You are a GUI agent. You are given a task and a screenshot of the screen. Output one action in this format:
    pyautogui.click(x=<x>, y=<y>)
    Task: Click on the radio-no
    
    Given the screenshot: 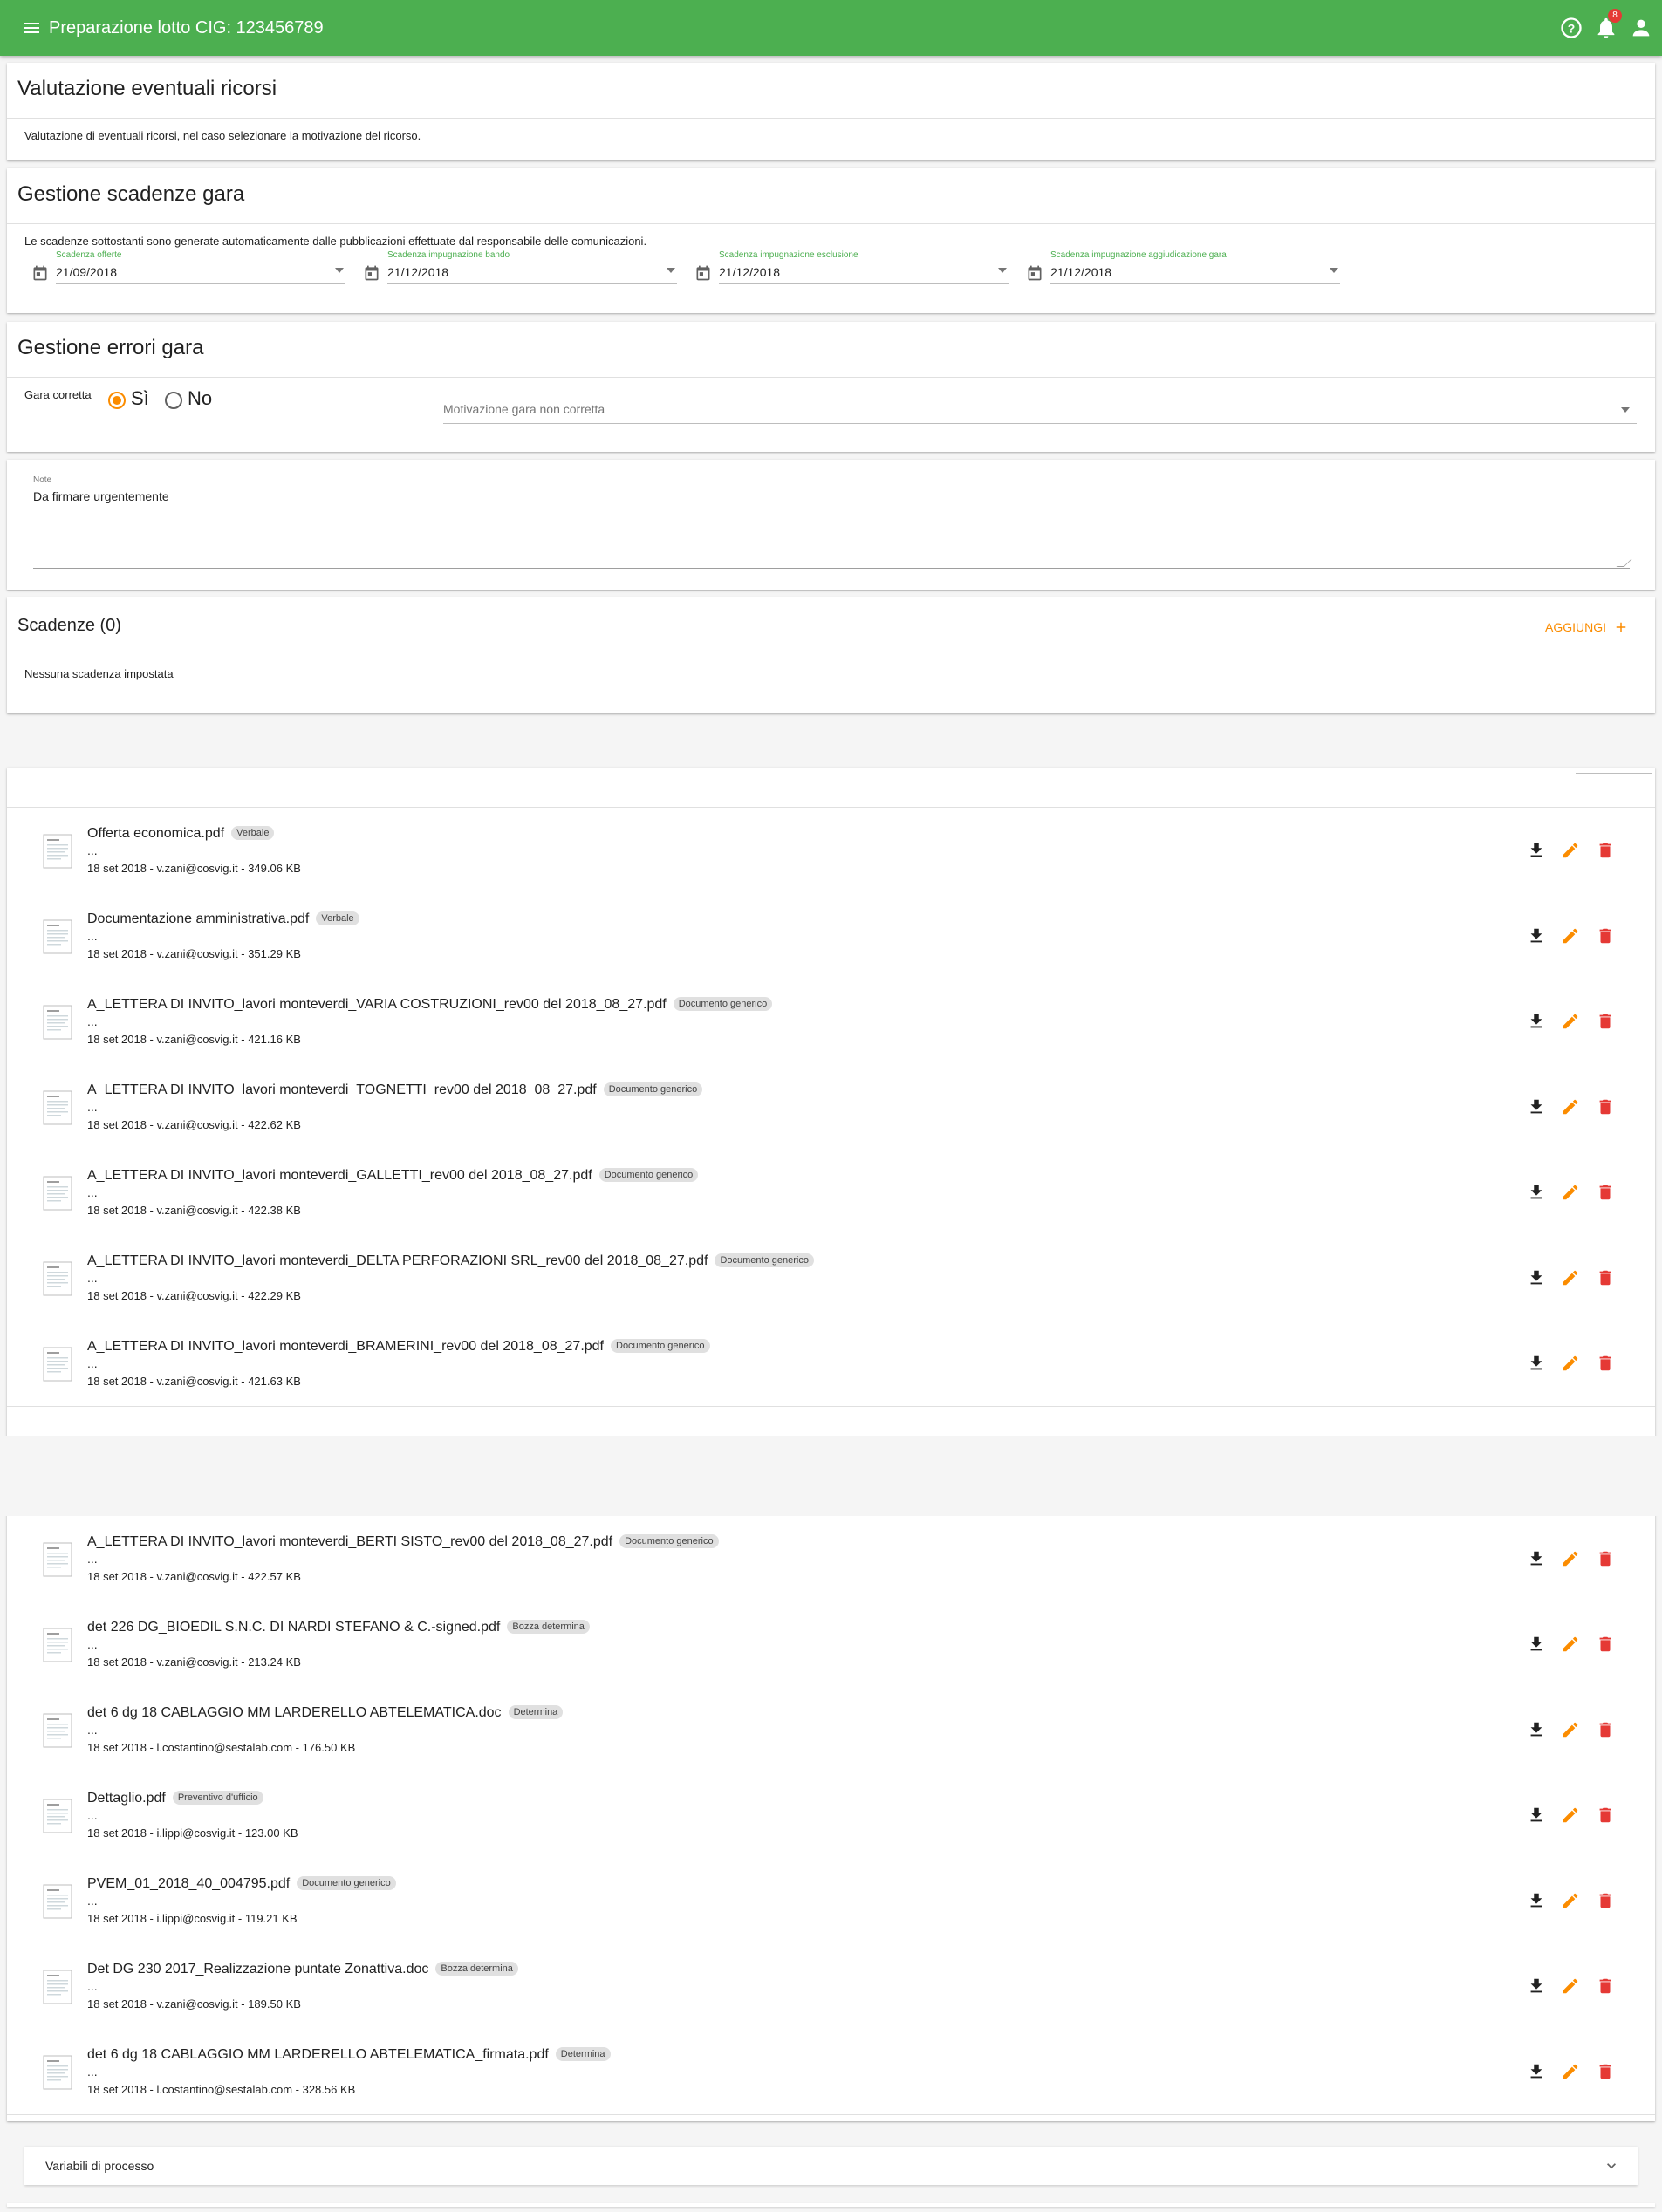 What is the action you would take?
    pyautogui.click(x=173, y=400)
    